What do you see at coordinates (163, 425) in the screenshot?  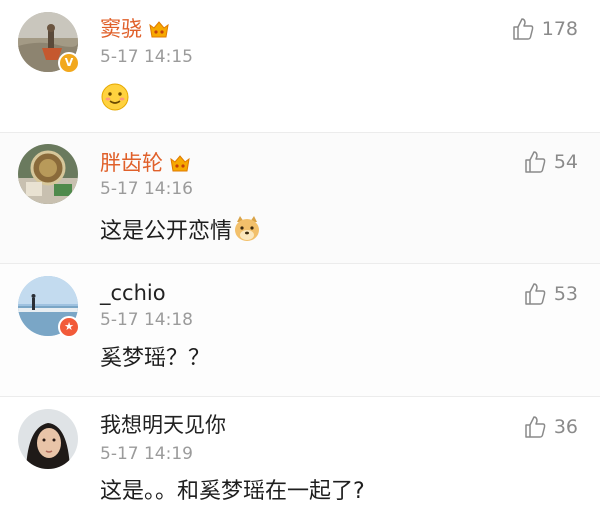 I see `comment-username: 我想明天见你` at bounding box center [163, 425].